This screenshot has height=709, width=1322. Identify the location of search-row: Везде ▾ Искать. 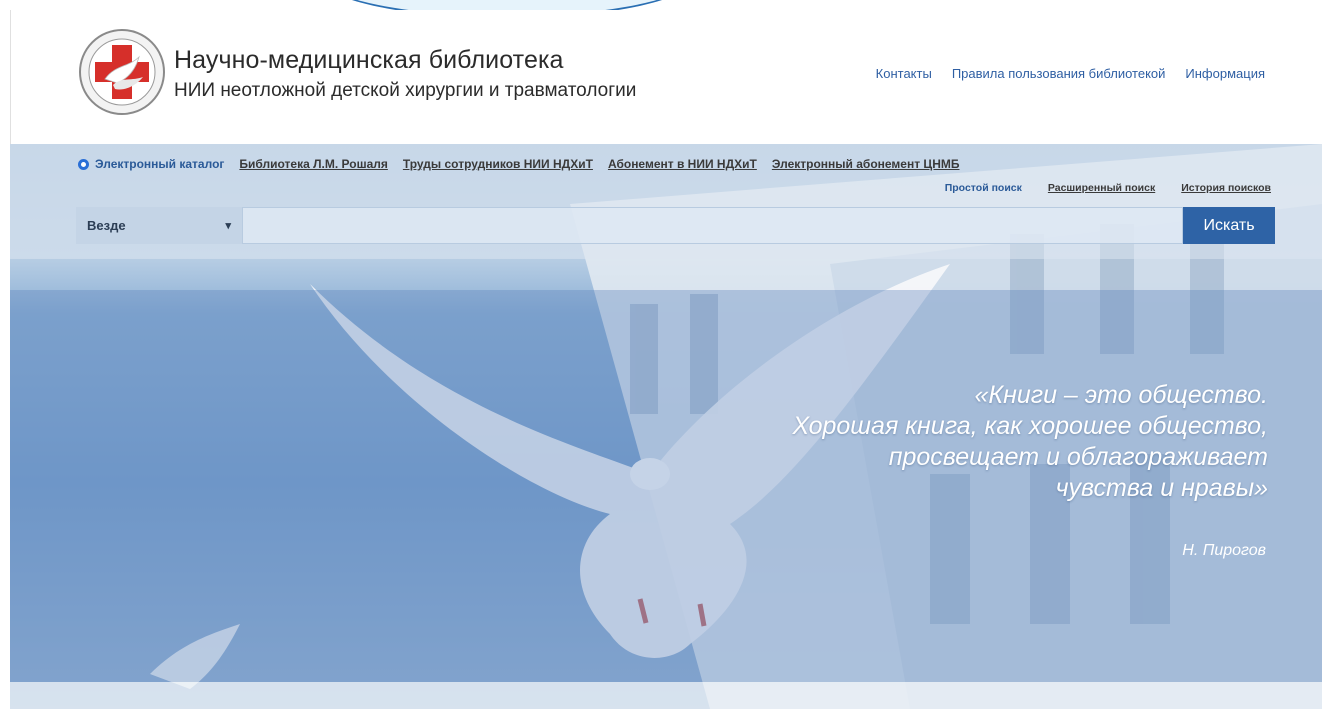
(675, 225).